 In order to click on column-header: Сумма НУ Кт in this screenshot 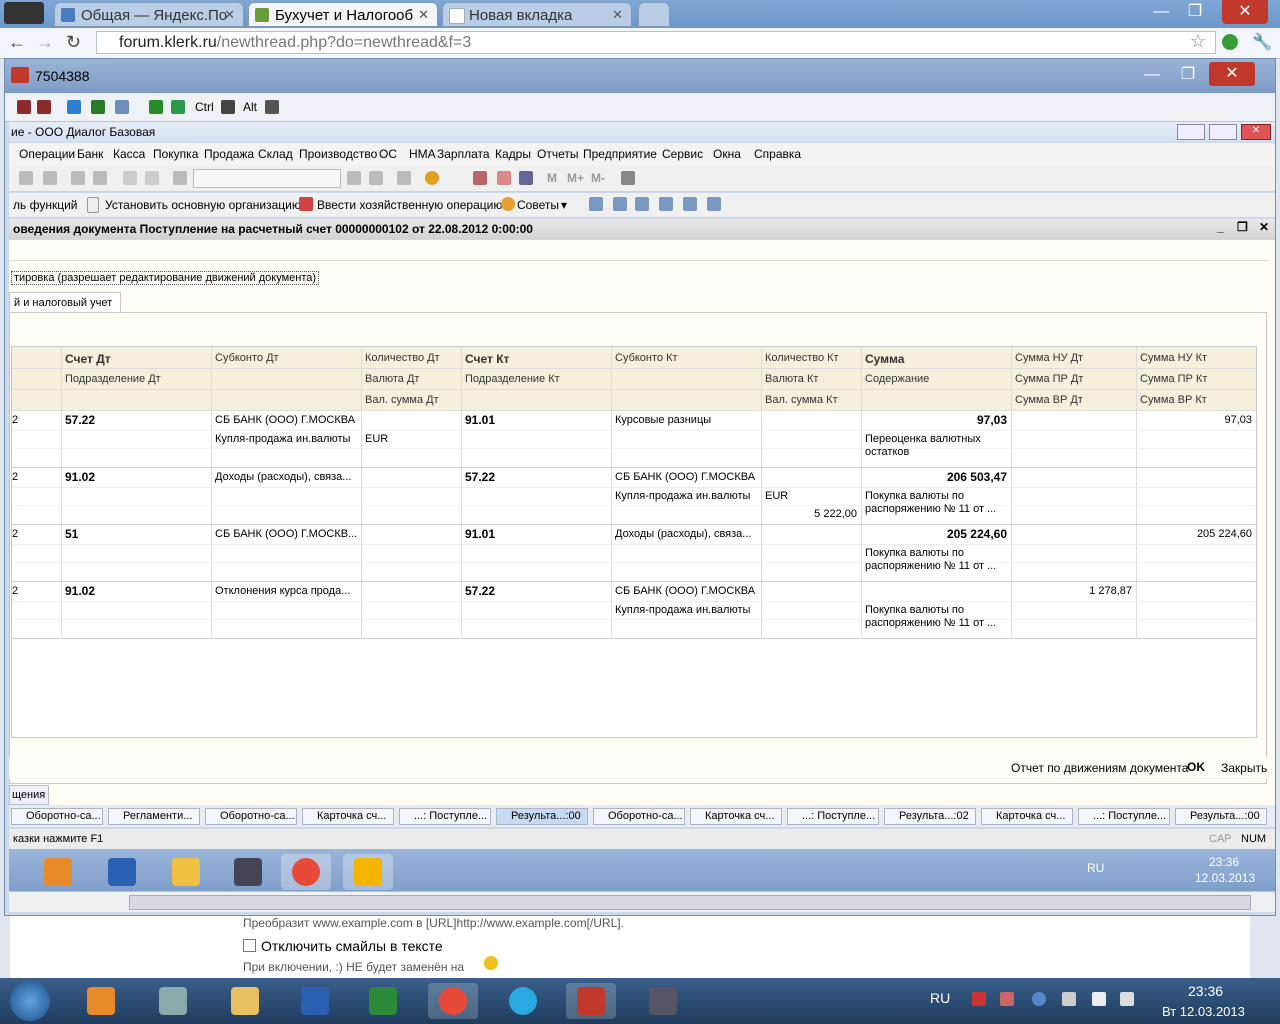, I will do `click(1173, 358)`.